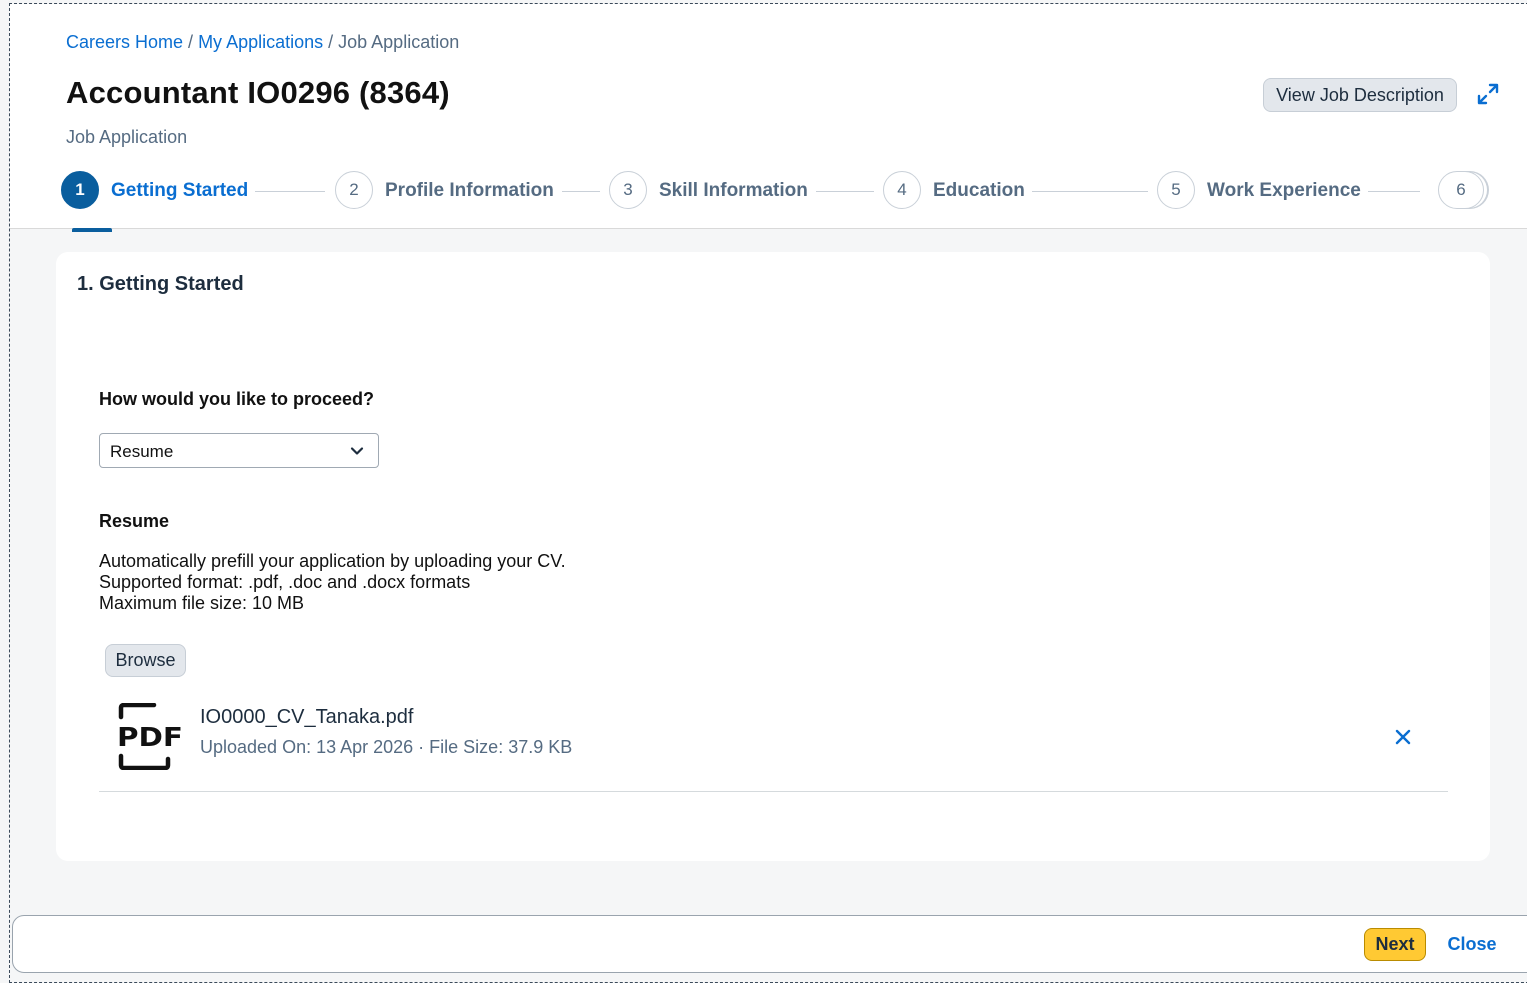 The height and width of the screenshot is (983, 1527). Describe the element at coordinates (145, 660) in the screenshot. I see `browse-button: Browse` at that location.